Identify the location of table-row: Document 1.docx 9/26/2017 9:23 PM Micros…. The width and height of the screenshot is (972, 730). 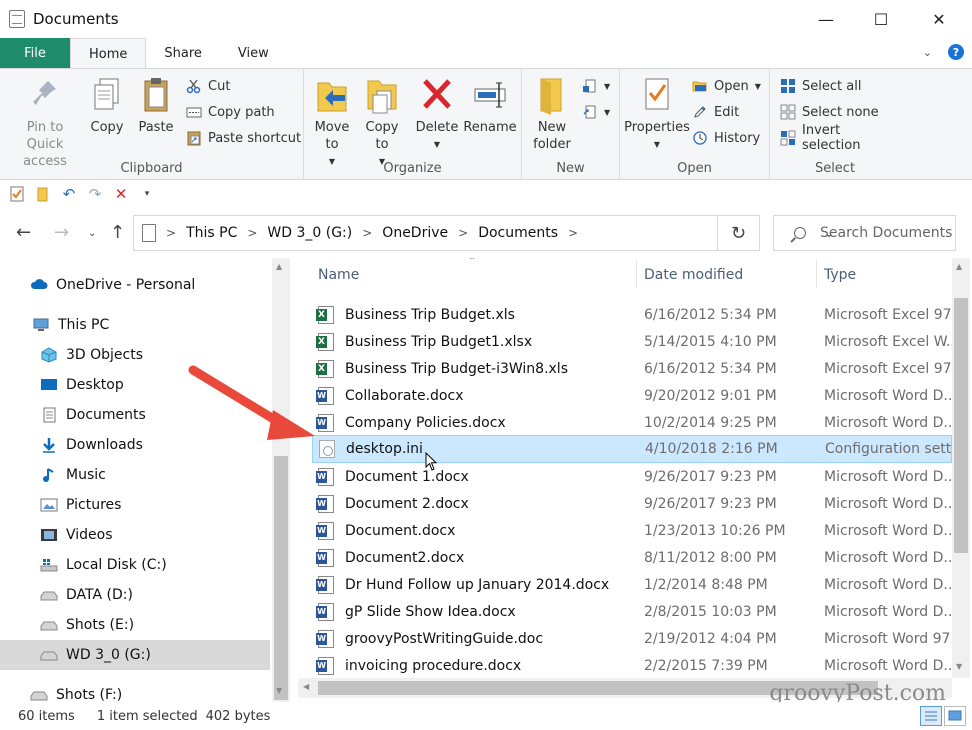
(632, 476).